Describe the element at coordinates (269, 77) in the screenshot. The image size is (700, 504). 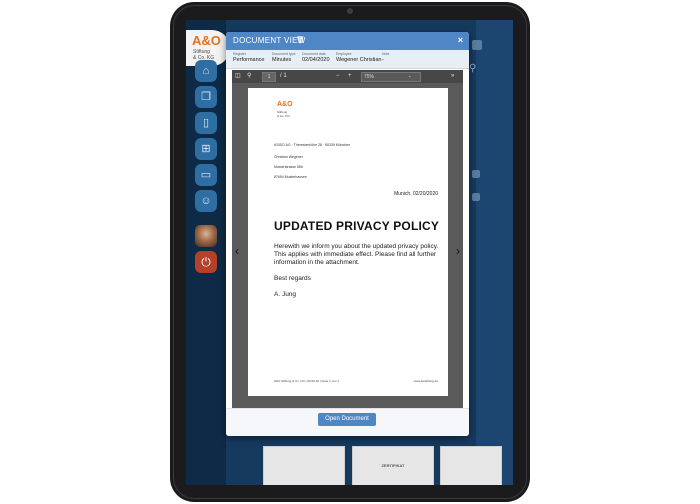
I see `page-number-input: 1` at that location.